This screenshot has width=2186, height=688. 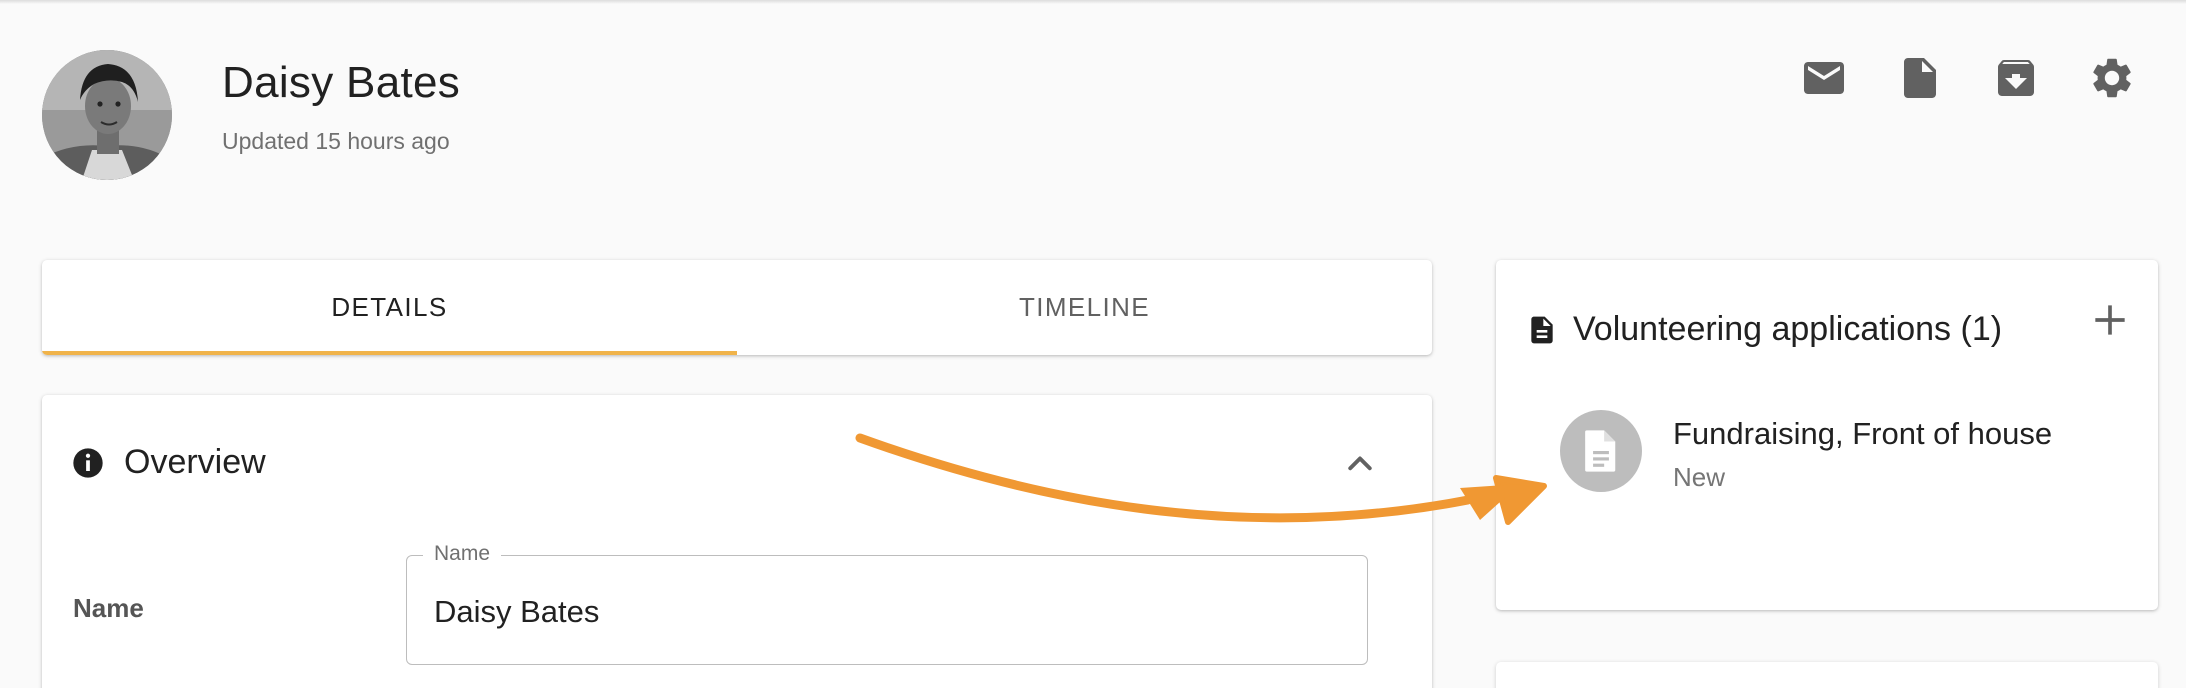 I want to click on archive-icon, so click(x=2016, y=78).